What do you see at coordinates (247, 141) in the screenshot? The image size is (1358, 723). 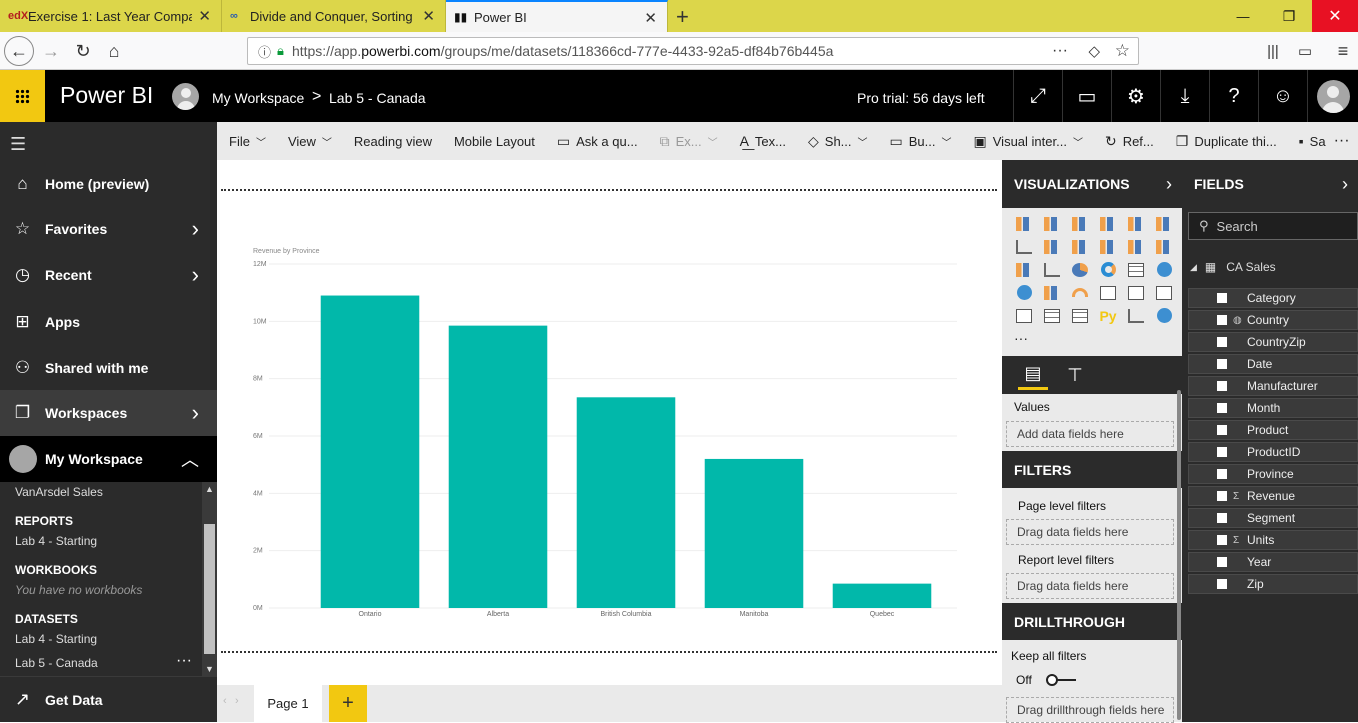 I see `file-menu: File ﹀` at bounding box center [247, 141].